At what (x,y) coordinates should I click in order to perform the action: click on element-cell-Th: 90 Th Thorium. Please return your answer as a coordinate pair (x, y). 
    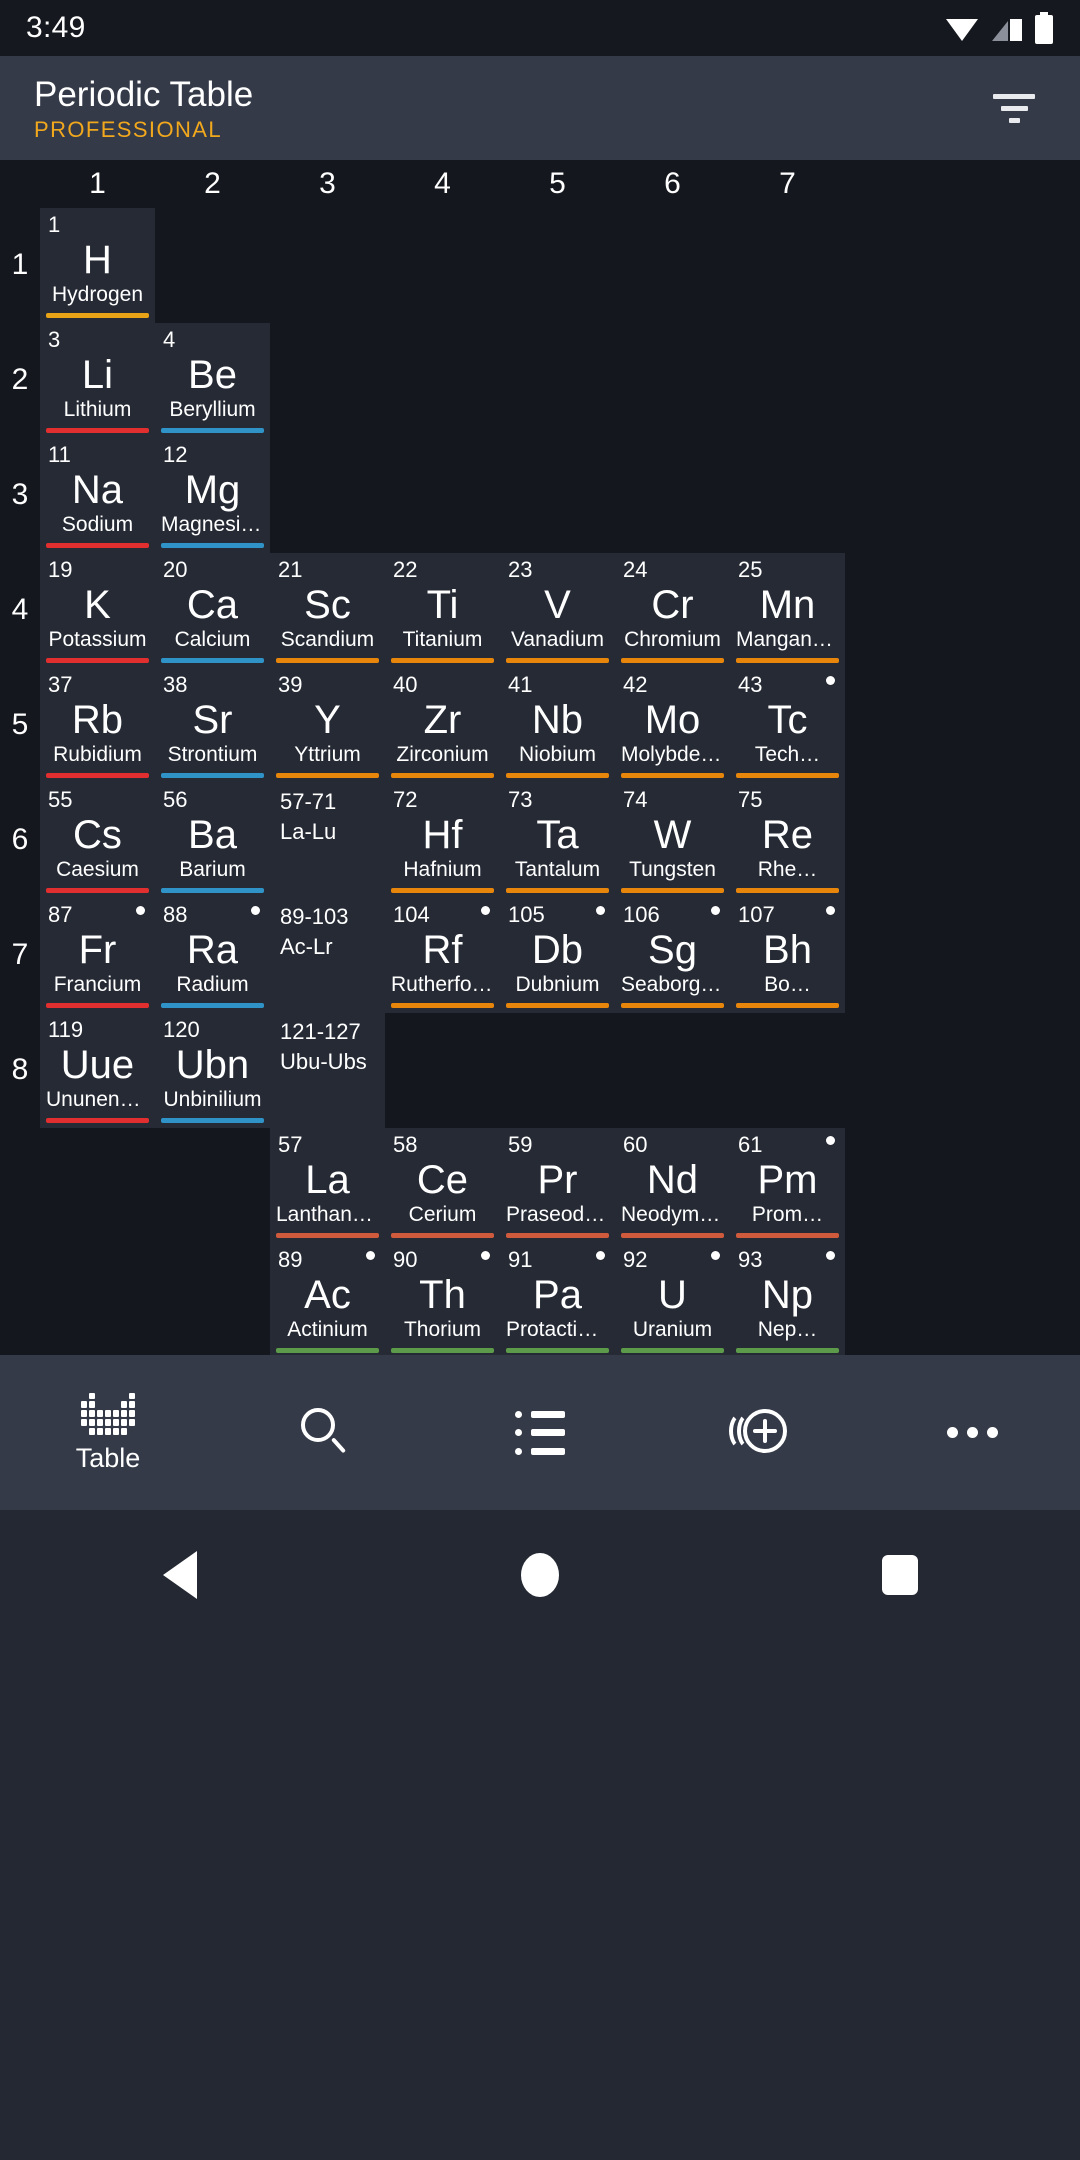
    Looking at the image, I should click on (442, 1299).